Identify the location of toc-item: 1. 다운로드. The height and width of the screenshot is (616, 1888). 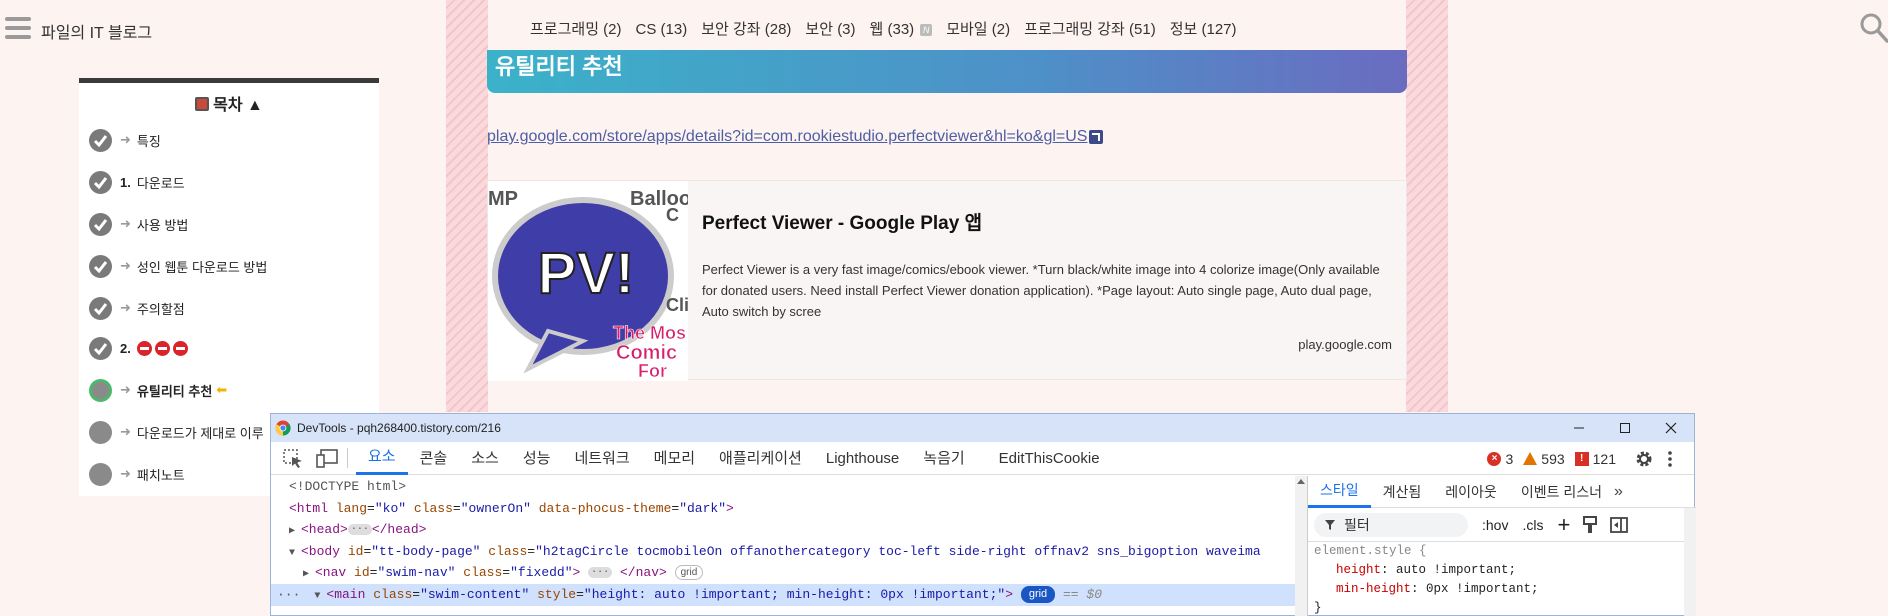
(137, 182).